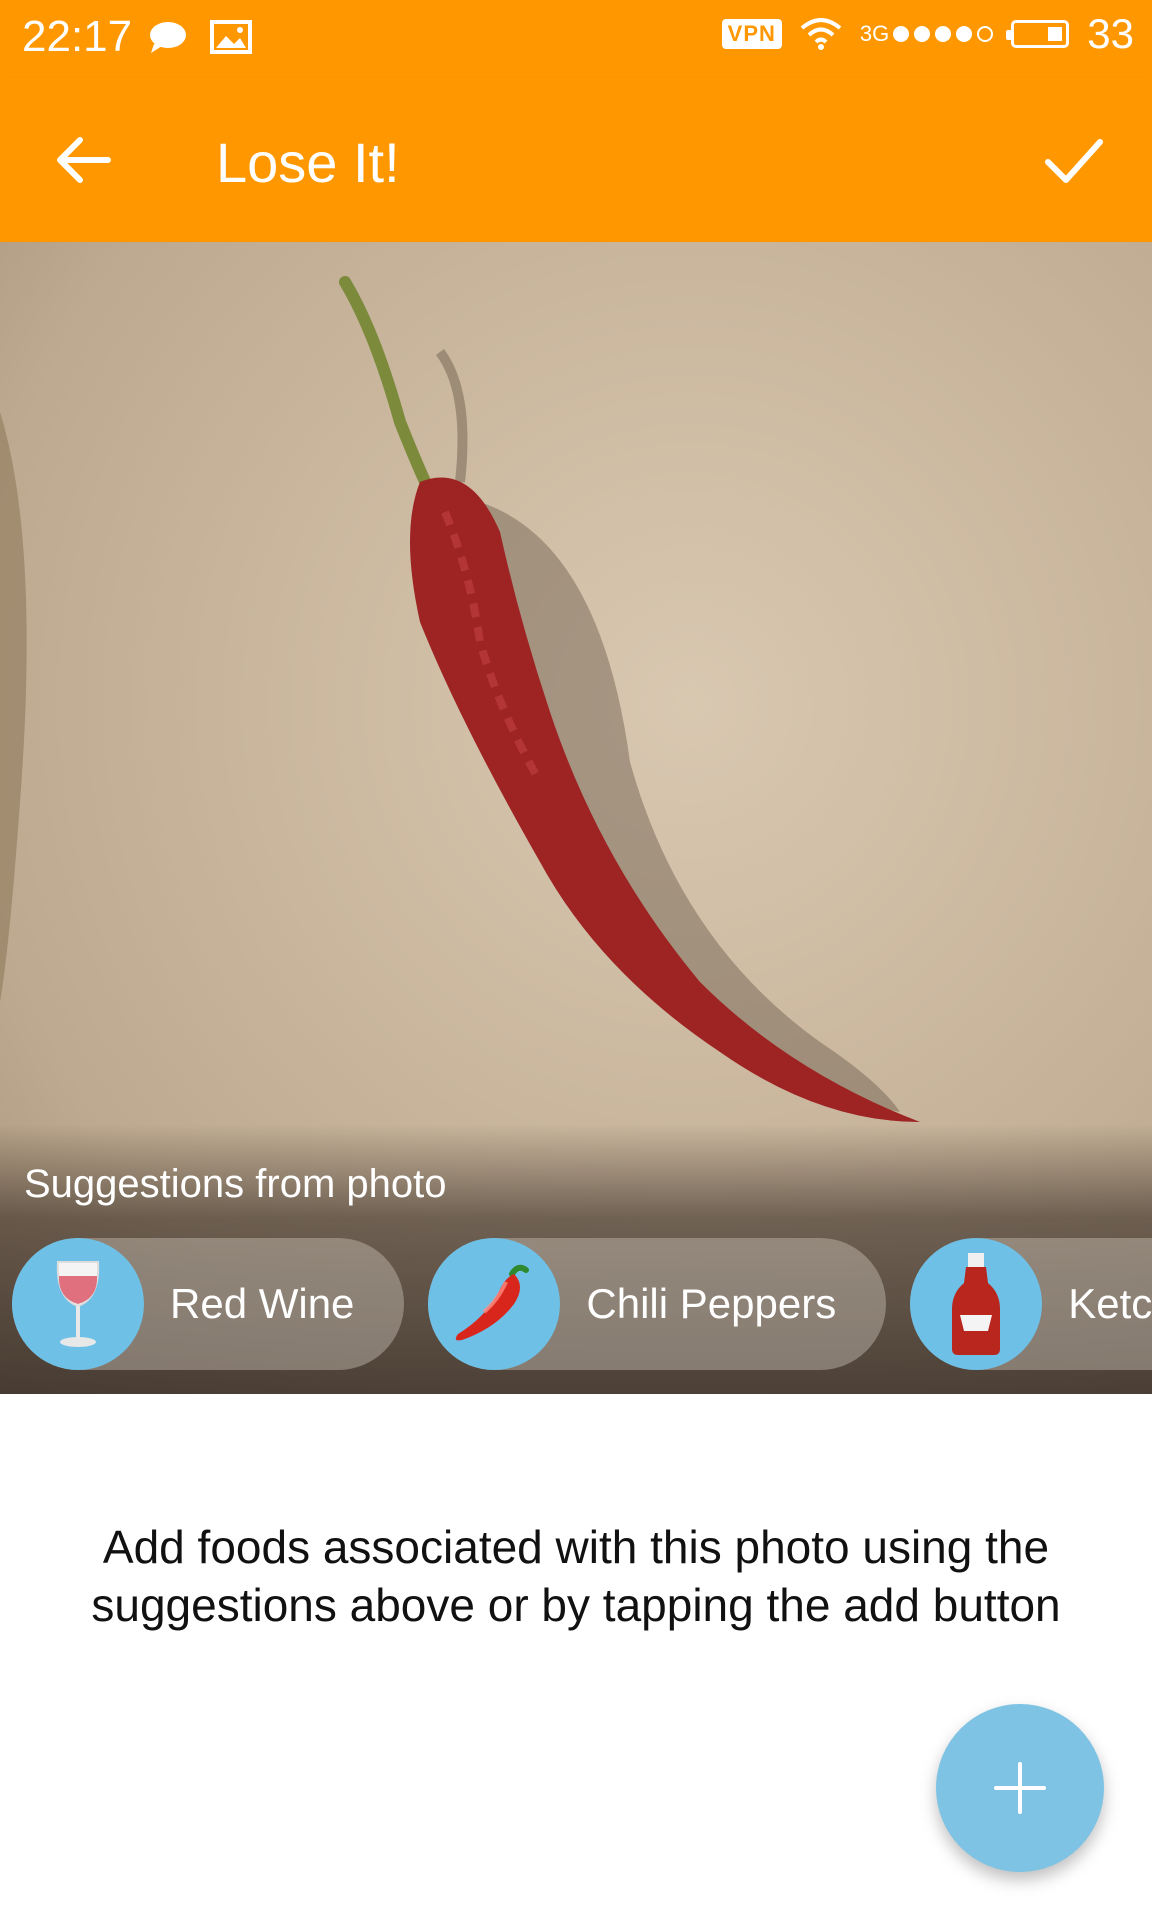 This screenshot has width=1152, height=1920. Describe the element at coordinates (262, 1303) in the screenshot. I see `suggestion-label: Red Wine` at that location.